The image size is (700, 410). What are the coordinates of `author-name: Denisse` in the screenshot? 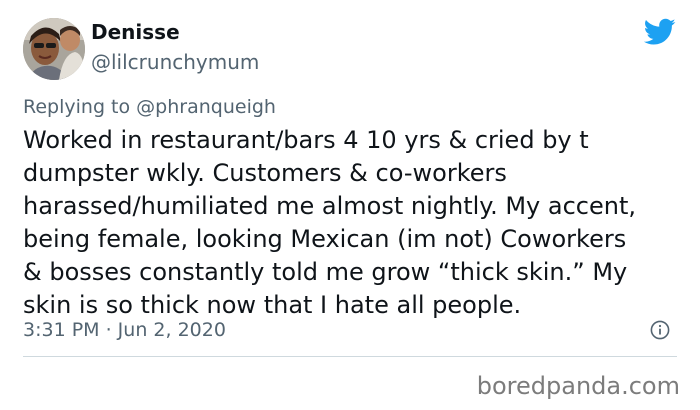 It's located at (135, 32).